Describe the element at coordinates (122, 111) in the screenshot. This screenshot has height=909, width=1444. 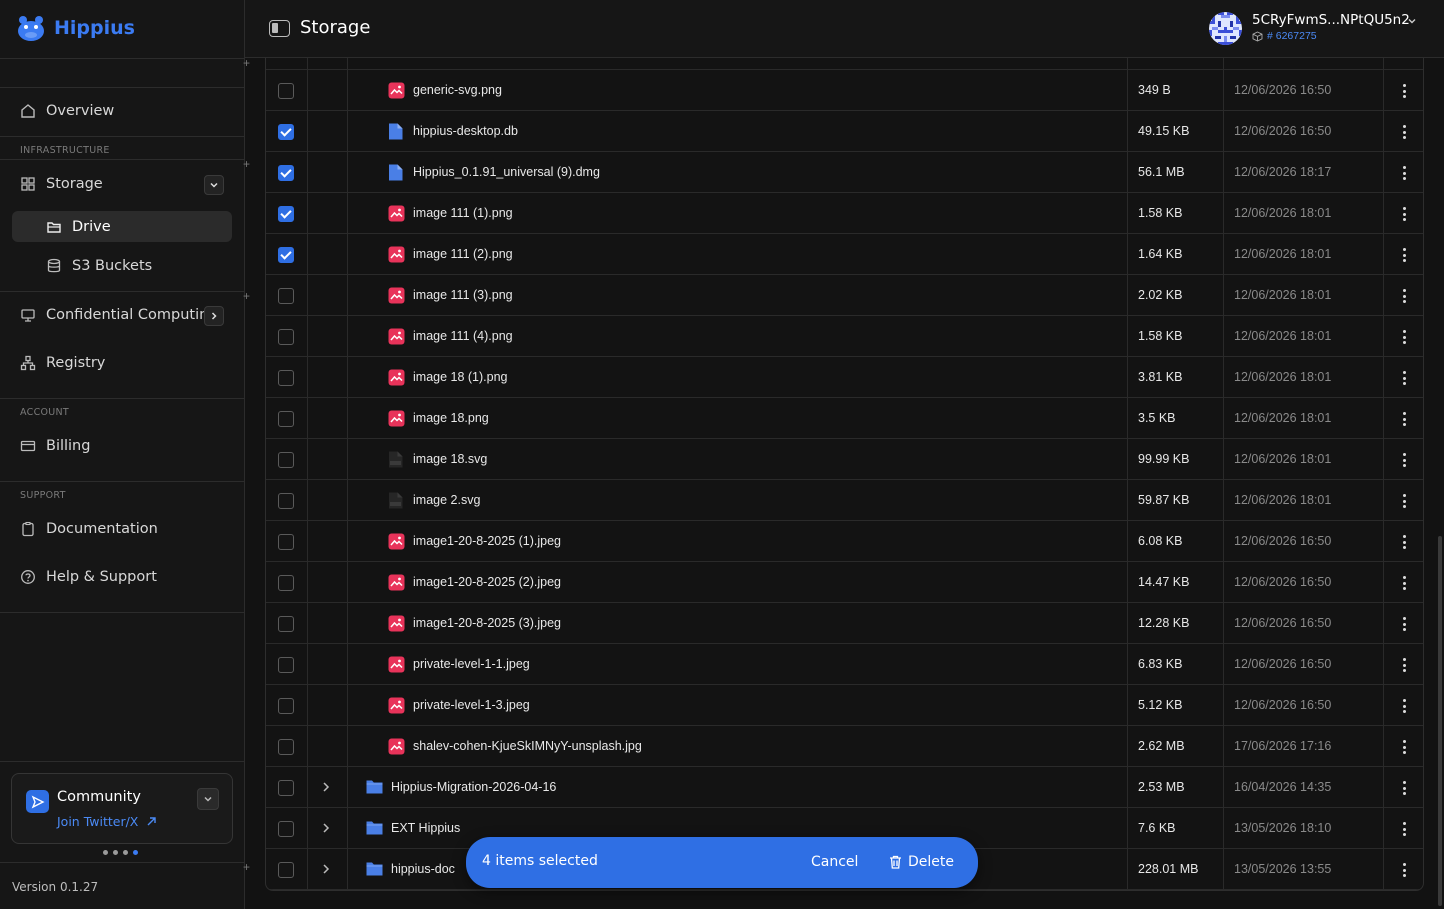
I see `nav-overview: Overview` at that location.